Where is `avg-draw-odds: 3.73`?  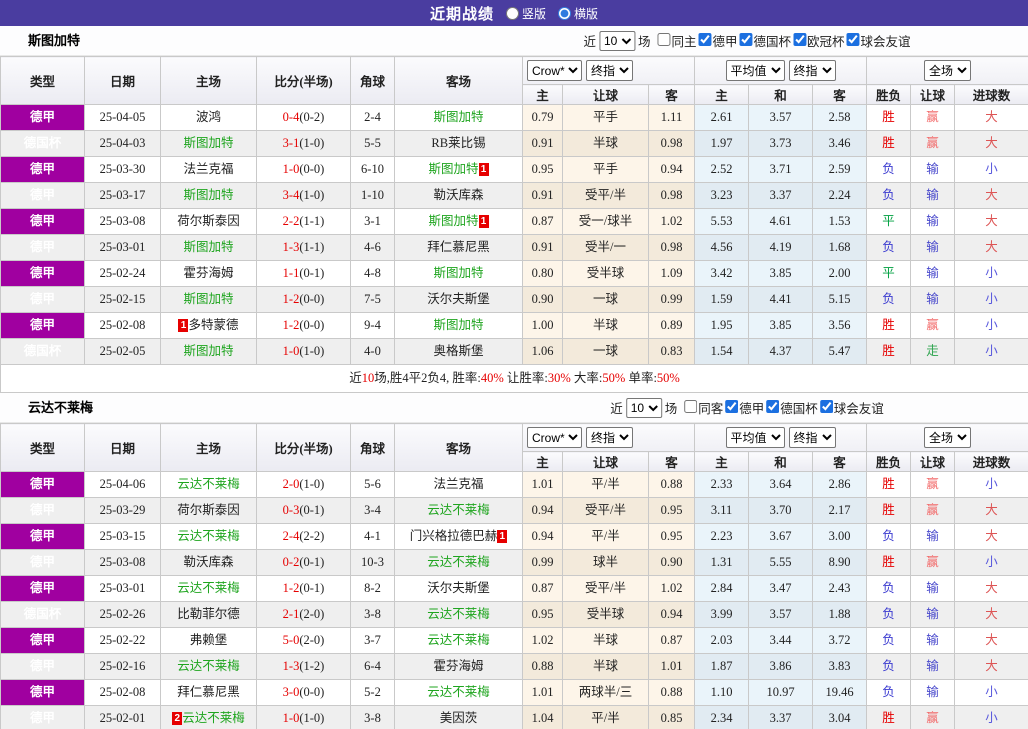 avg-draw-odds: 3.73 is located at coordinates (781, 143).